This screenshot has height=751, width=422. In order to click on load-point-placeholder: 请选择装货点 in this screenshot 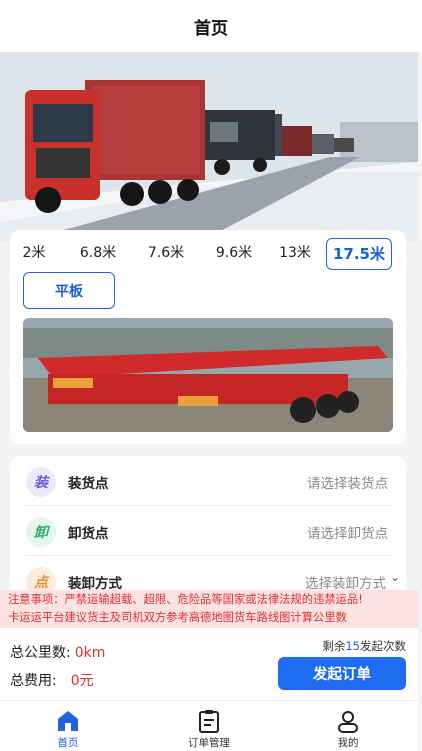, I will do `click(347, 482)`.